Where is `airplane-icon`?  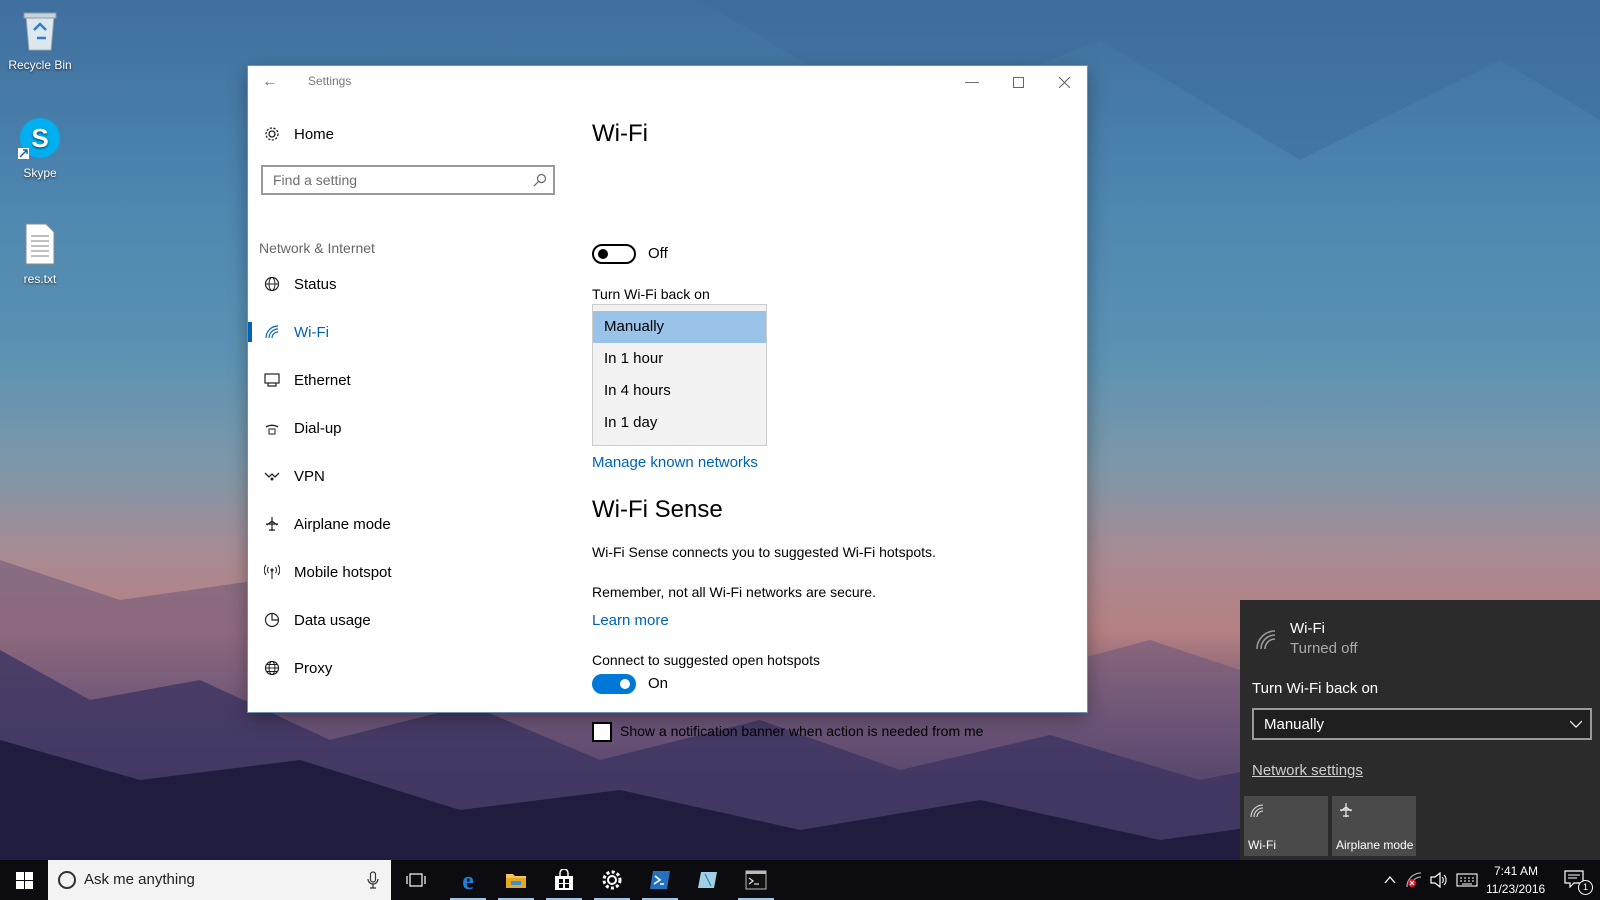
airplane-icon is located at coordinates (1346, 810).